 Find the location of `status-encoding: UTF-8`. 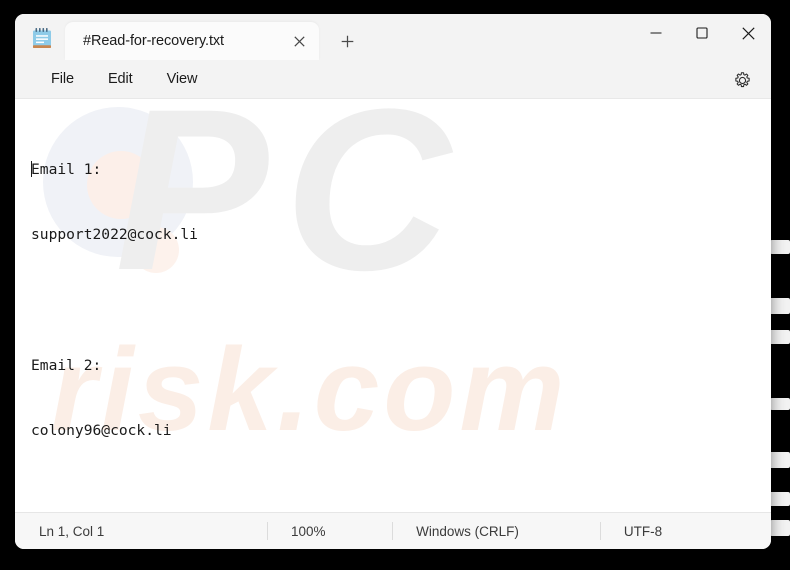

status-encoding: UTF-8 is located at coordinates (685, 531).